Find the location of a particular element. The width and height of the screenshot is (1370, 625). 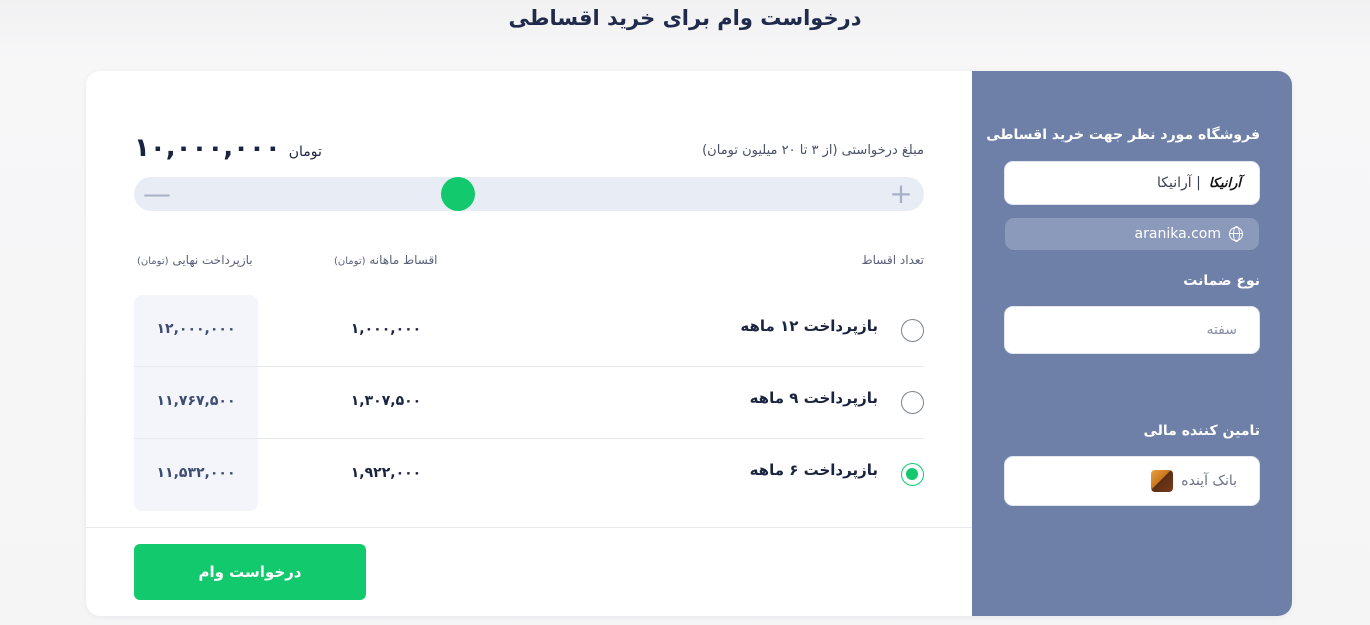

request-loan-button: درخواست وام is located at coordinates (250, 572).